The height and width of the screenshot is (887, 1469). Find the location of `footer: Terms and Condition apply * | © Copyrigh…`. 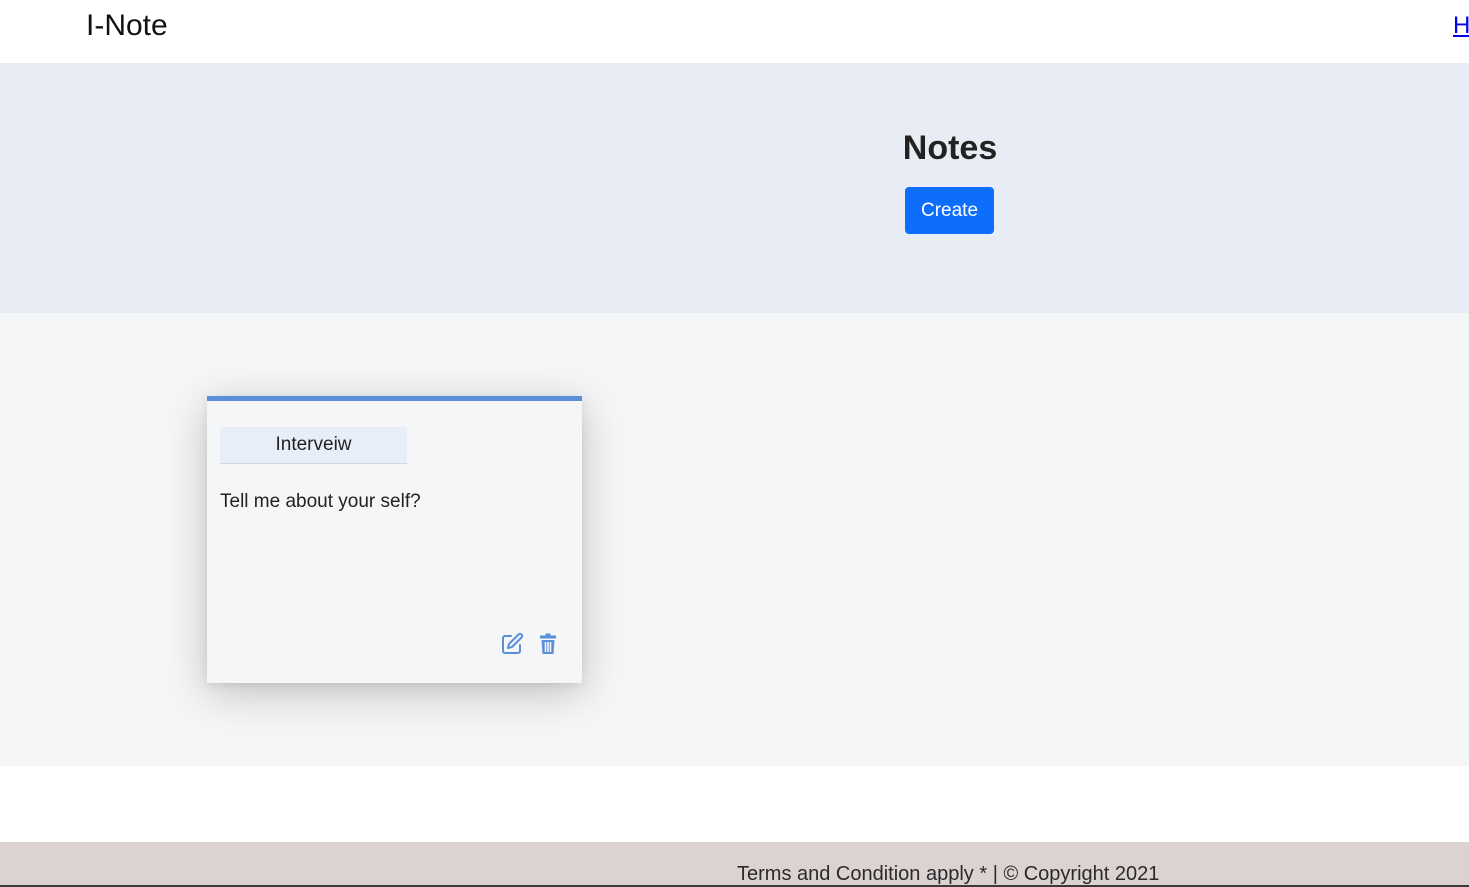

footer: Terms and Condition apply * | © Copyrigh… is located at coordinates (734, 864).